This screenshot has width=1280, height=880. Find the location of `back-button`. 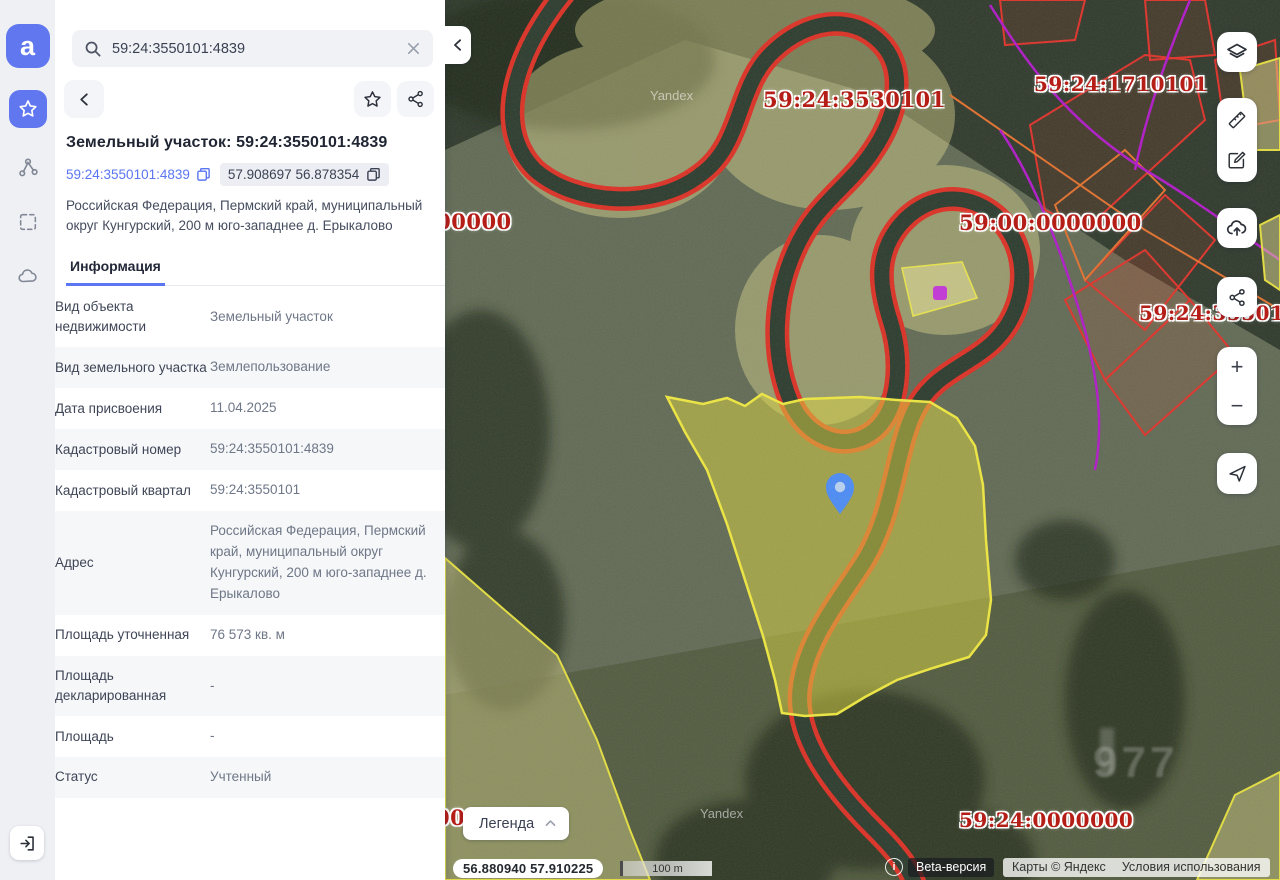

back-button is located at coordinates (84, 99).